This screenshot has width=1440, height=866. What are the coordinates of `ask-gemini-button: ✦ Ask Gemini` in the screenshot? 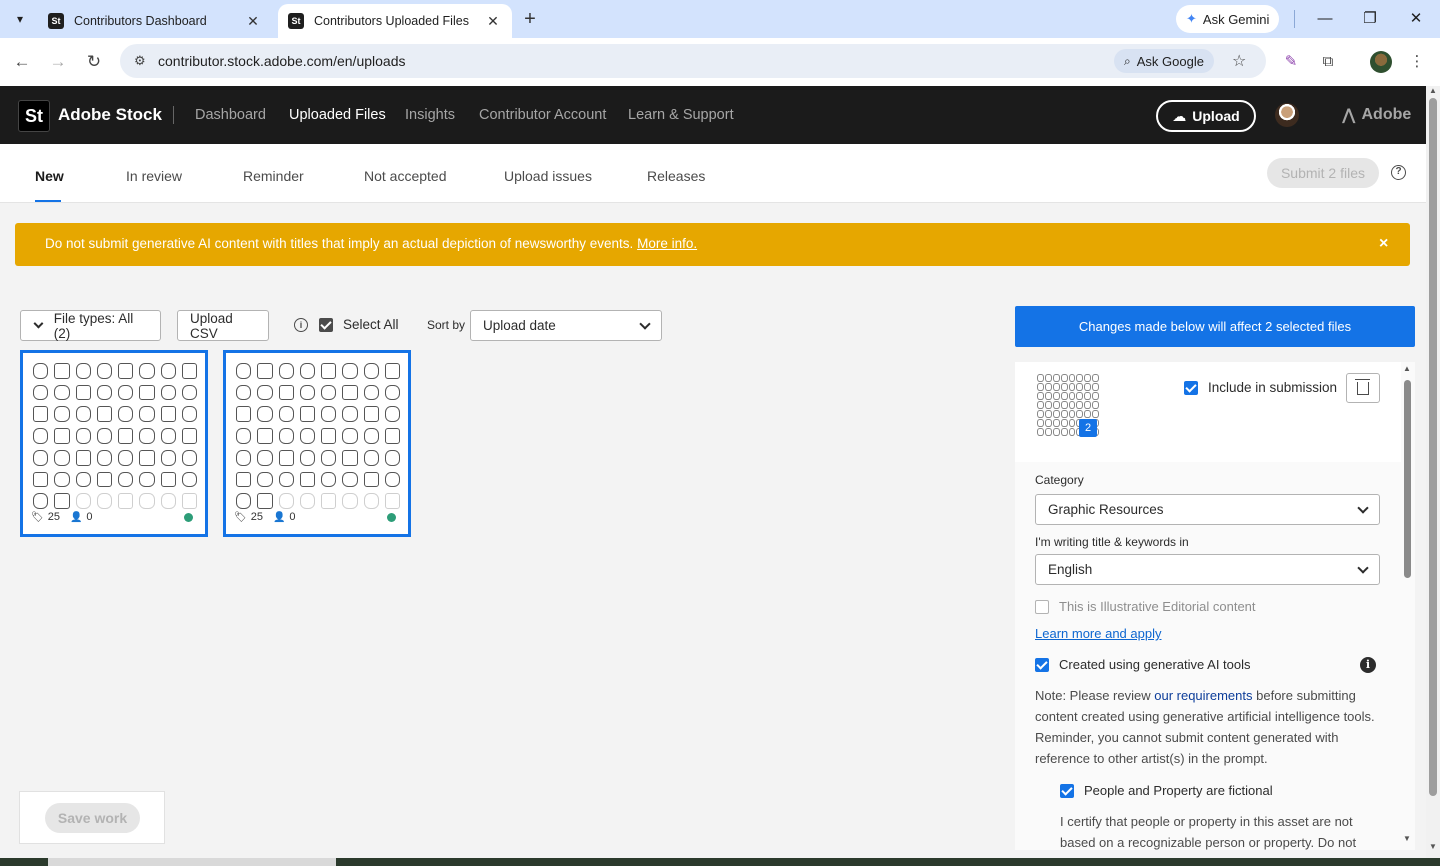 It's located at (1228, 19).